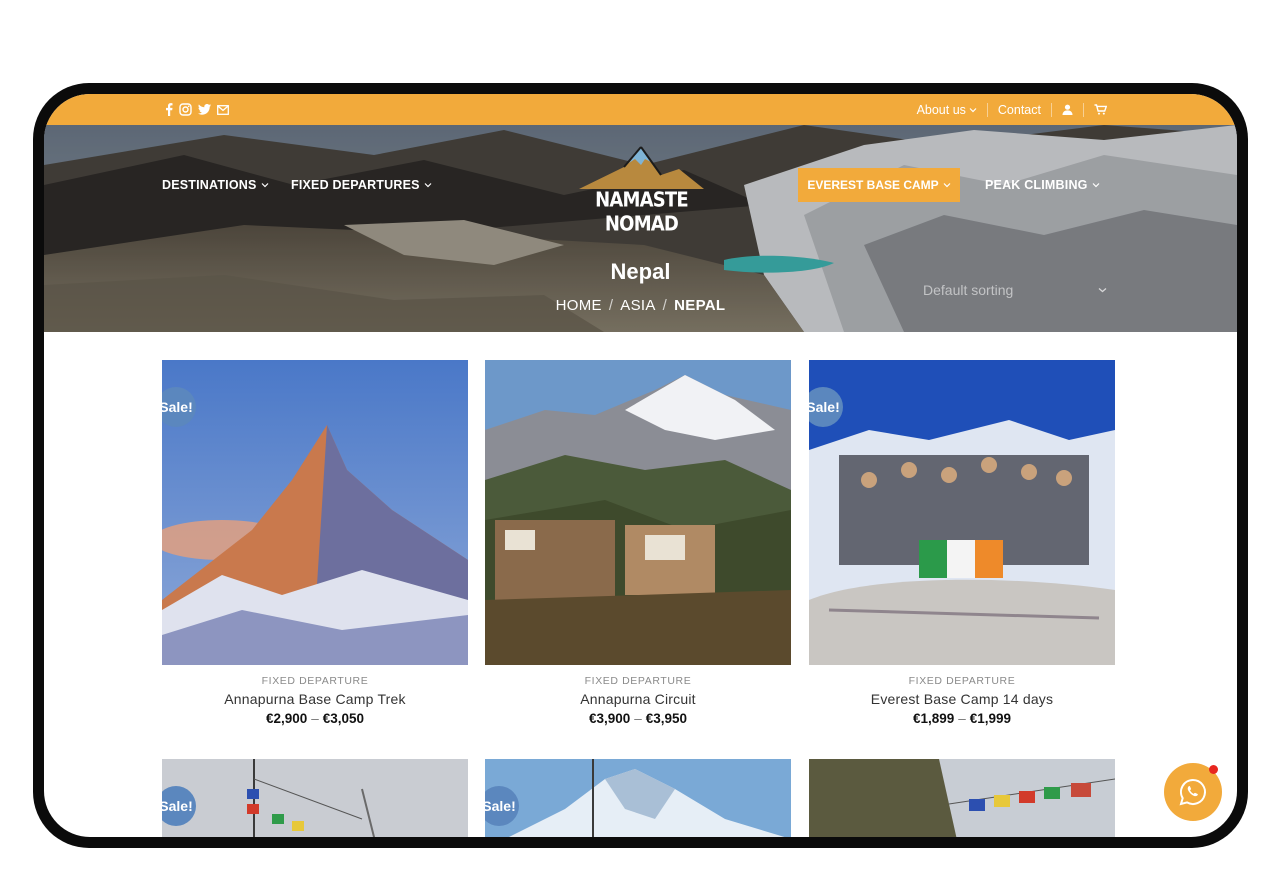 The image size is (1280, 889). What do you see at coordinates (343, 718) in the screenshot?
I see `price-max: €3,050` at bounding box center [343, 718].